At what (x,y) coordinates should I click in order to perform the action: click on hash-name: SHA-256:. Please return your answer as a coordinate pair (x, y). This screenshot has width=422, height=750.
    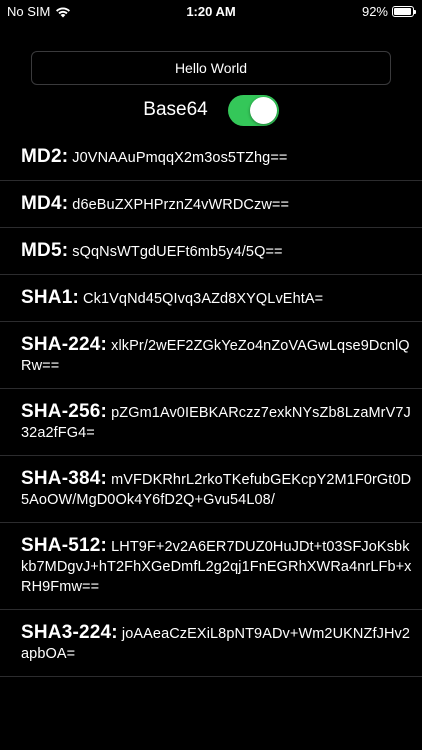
    Looking at the image, I should click on (64, 411).